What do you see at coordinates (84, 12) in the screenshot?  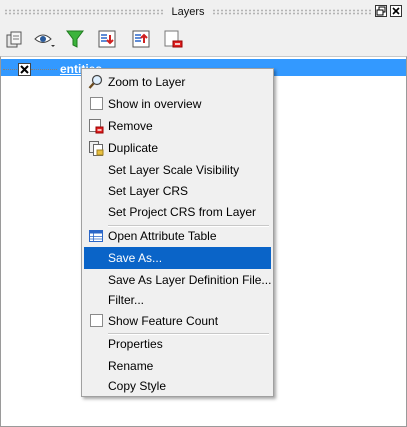 I see `title-grip-left` at bounding box center [84, 12].